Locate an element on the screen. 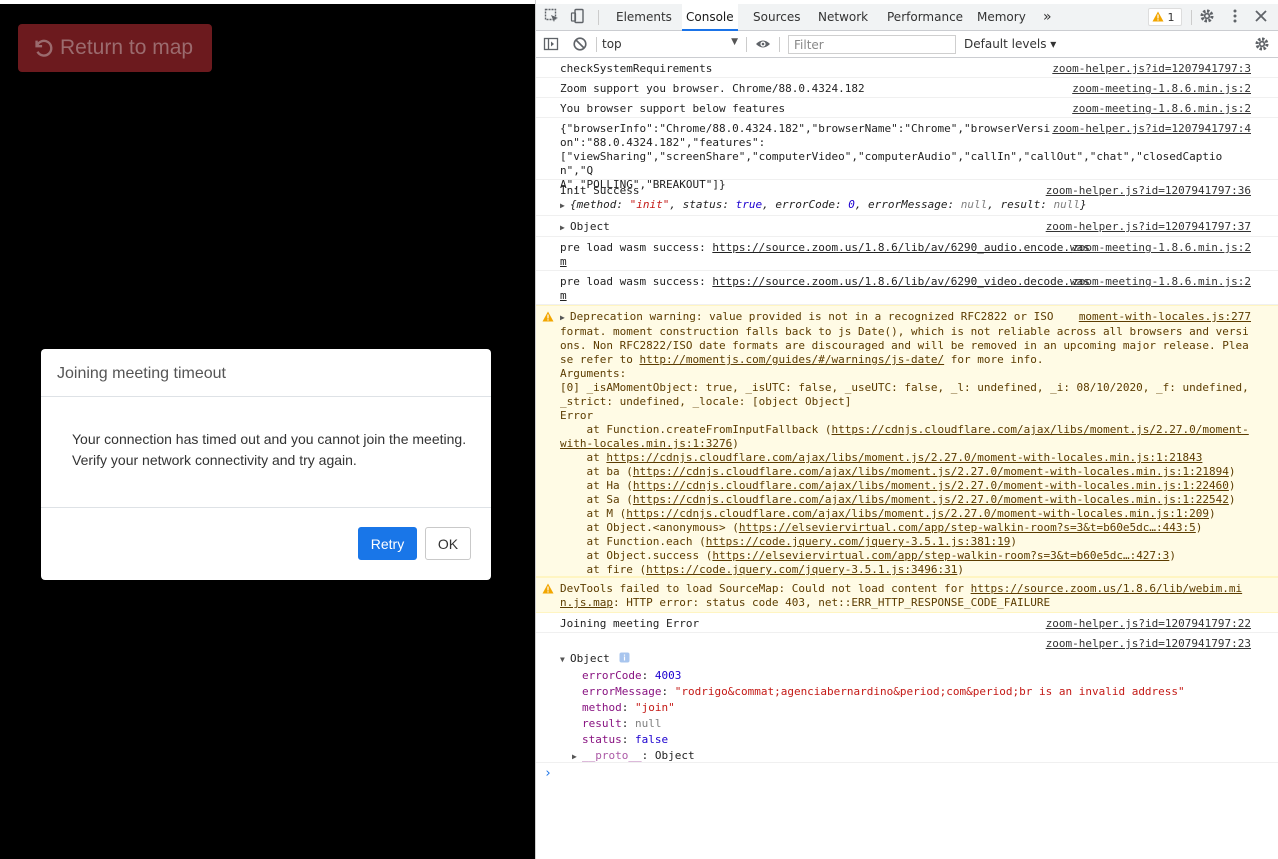 This screenshot has height=859, width=1278. object-property: errorCode: 4003 is located at coordinates (632, 675).